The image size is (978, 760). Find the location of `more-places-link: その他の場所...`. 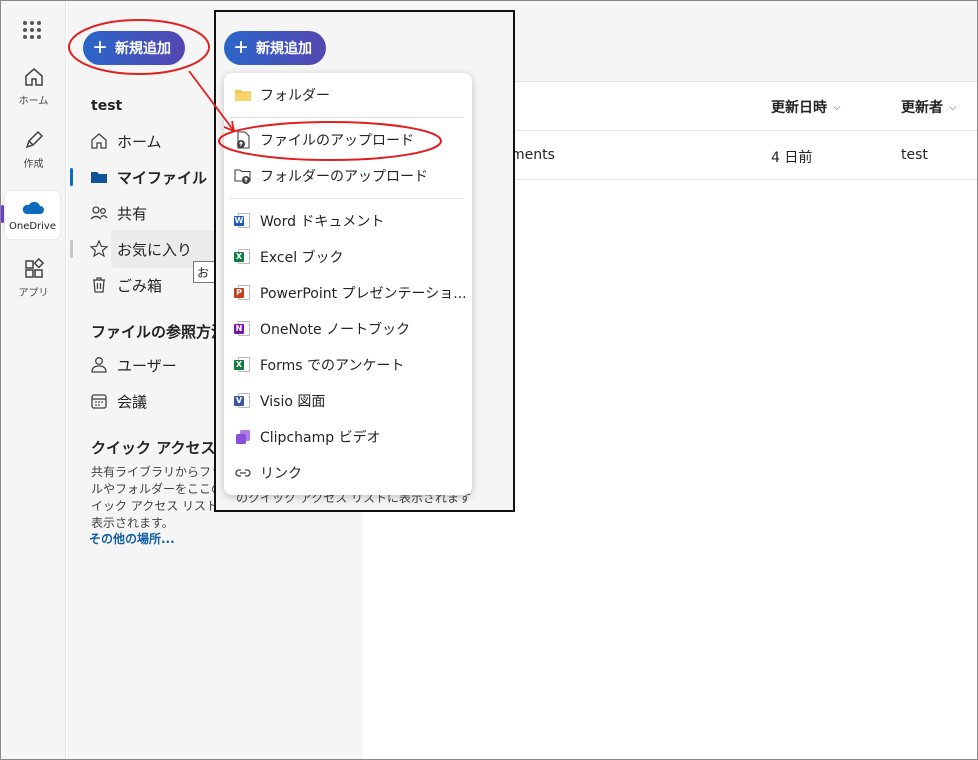

more-places-link: その他の場所... is located at coordinates (132, 538).